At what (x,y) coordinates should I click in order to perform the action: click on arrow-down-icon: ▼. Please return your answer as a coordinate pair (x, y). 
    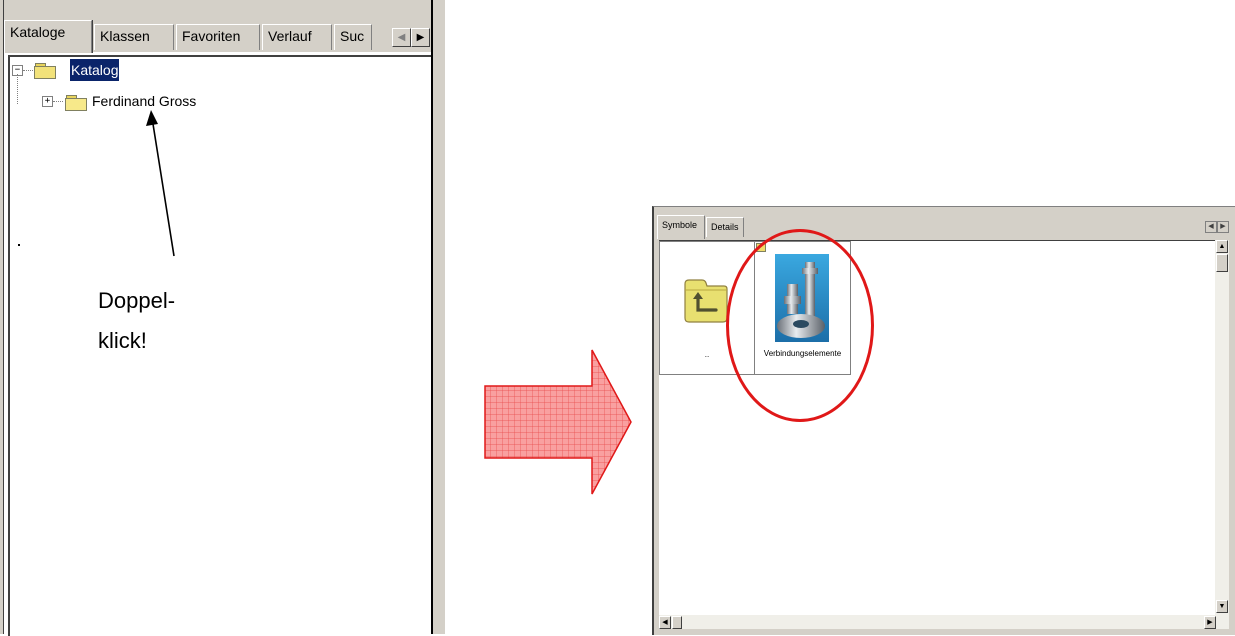
    Looking at the image, I should click on (1222, 606).